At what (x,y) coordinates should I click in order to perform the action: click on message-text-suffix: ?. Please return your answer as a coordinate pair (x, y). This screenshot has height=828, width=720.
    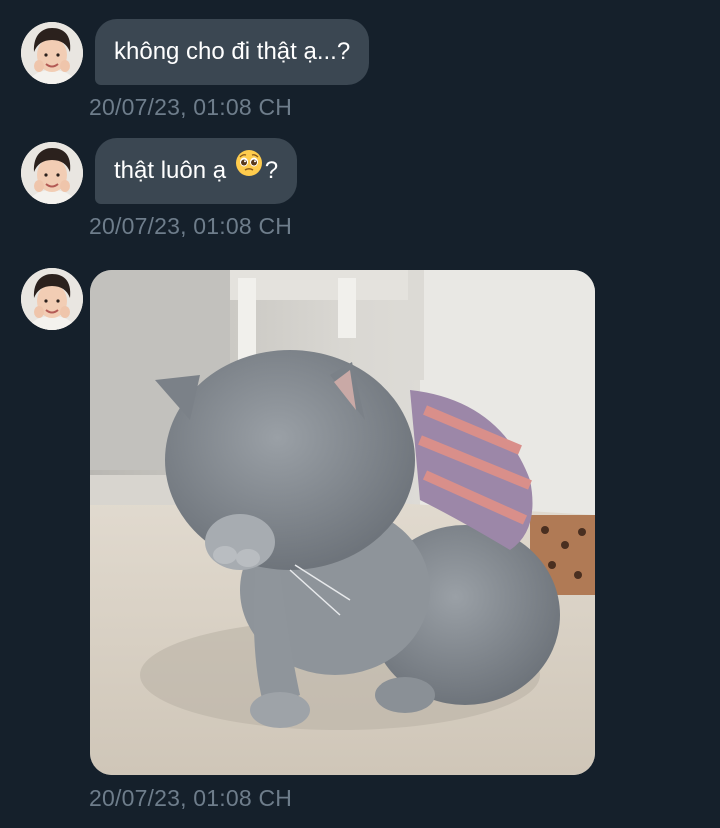
    Looking at the image, I should click on (271, 170).